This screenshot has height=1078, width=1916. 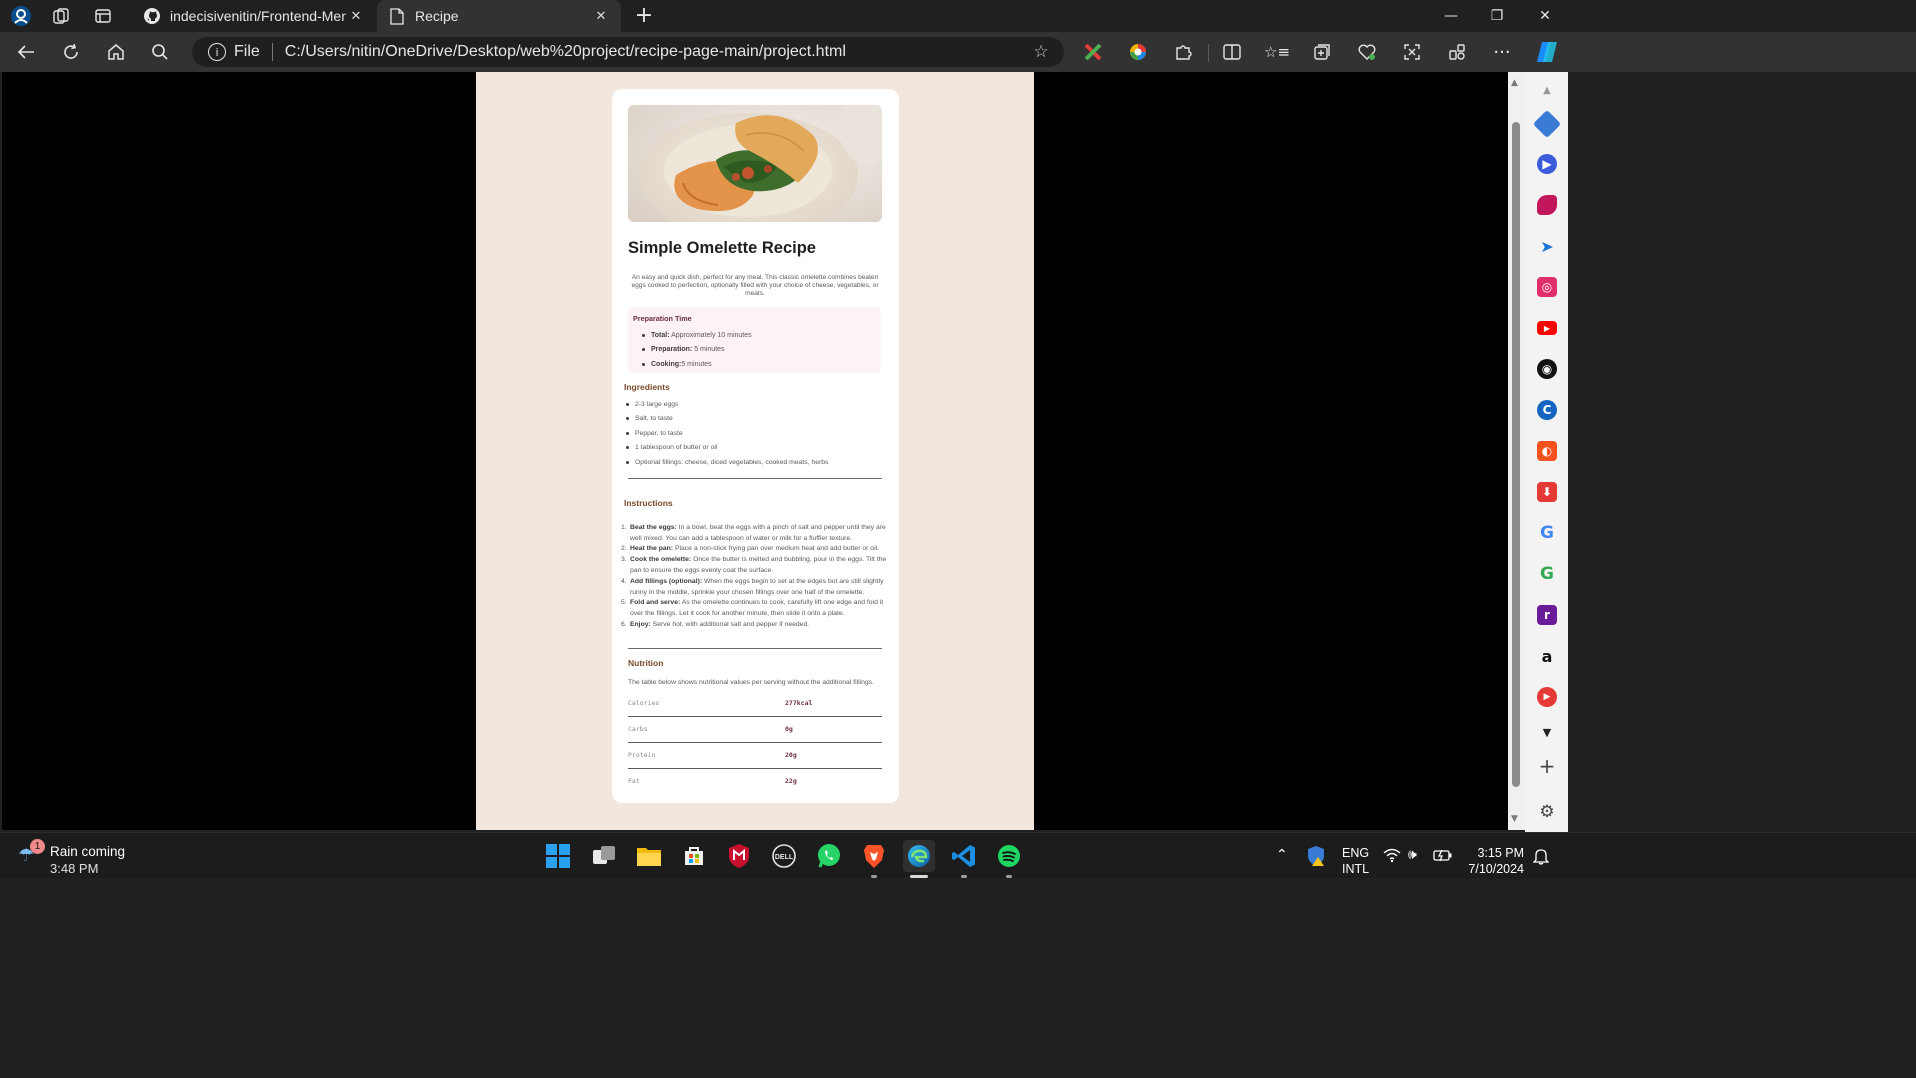 I want to click on github-icon, so click(x=152, y=16).